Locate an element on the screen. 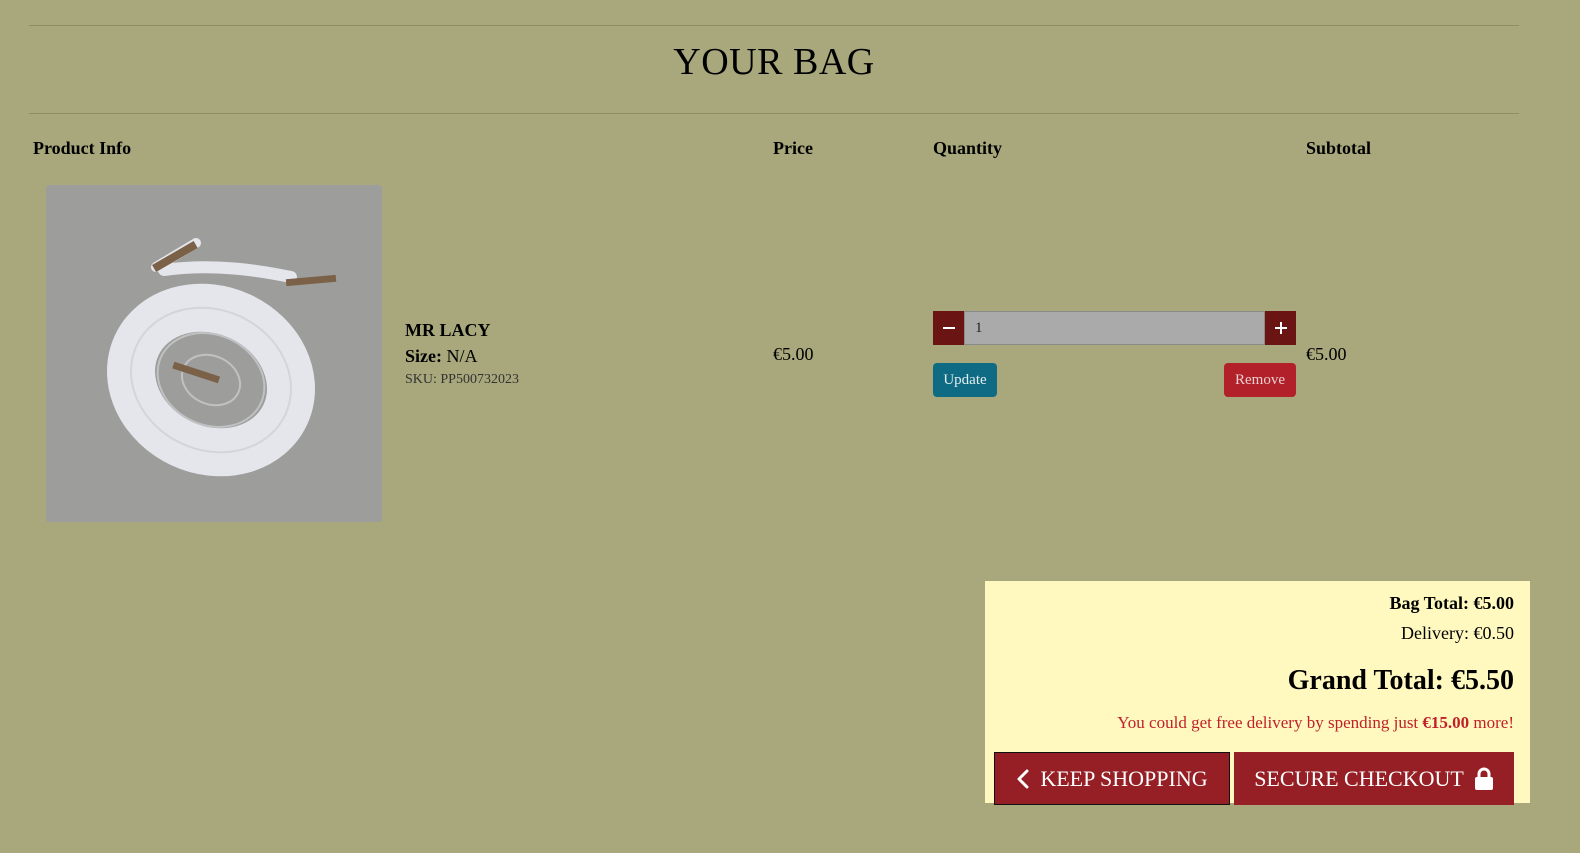  top-divider is located at coordinates (774, 25).